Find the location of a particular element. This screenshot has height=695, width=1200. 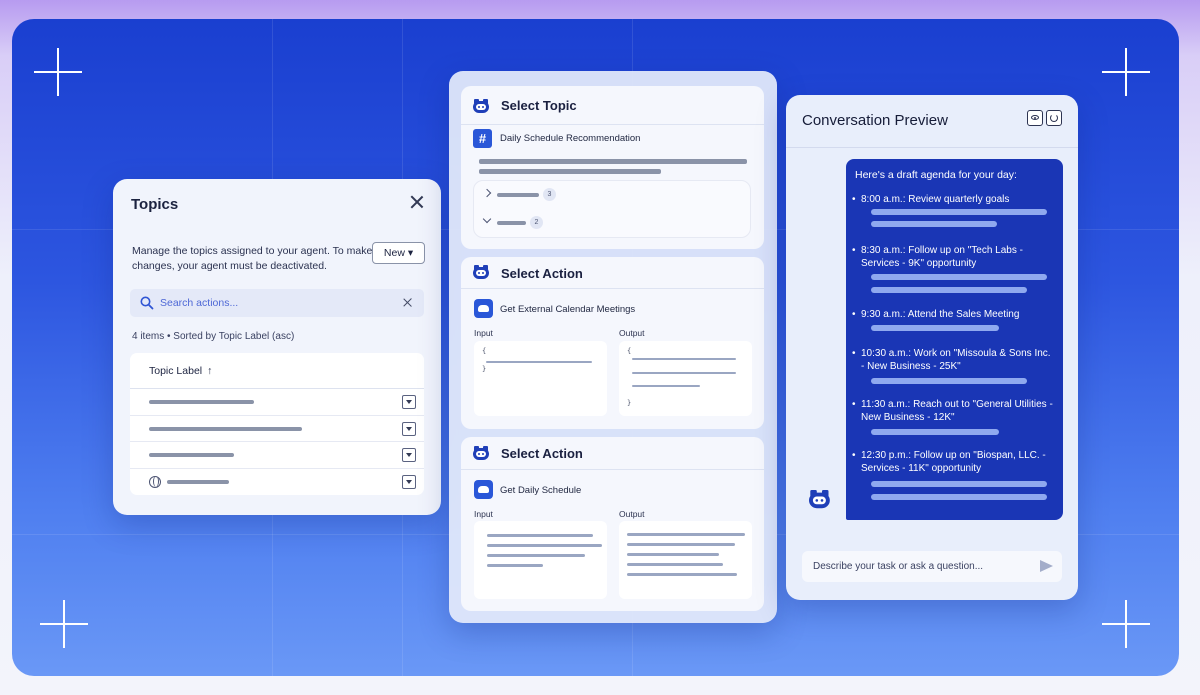

chevron-right-icon is located at coordinates (487, 193).